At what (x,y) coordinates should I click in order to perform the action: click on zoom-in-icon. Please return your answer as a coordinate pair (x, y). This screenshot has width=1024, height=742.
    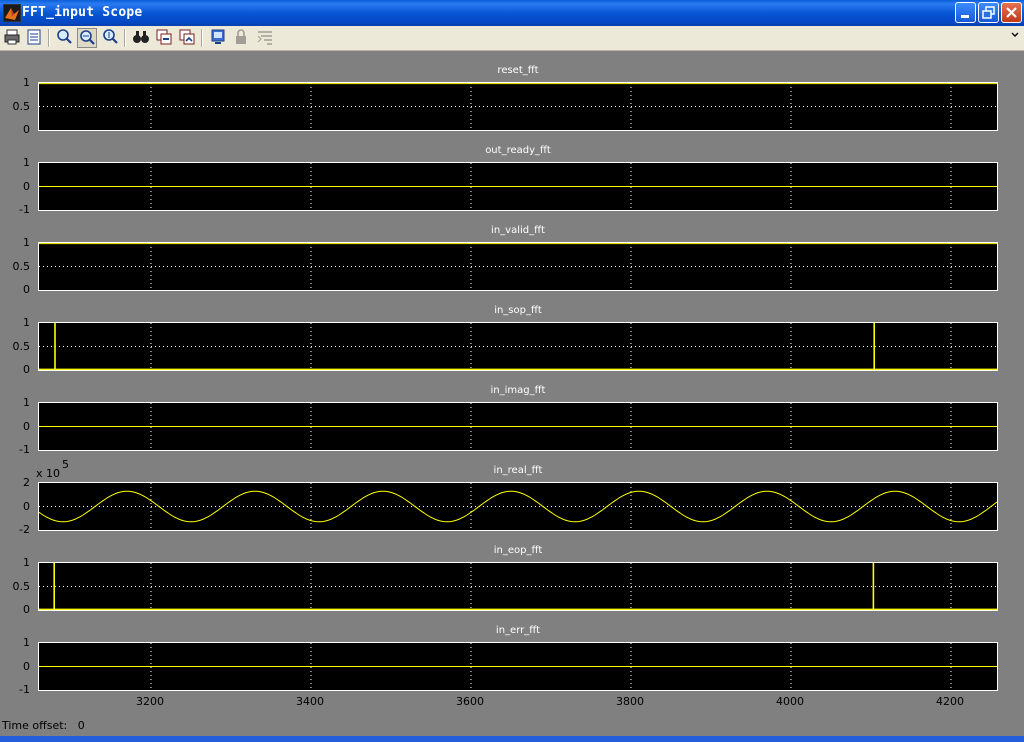
    Looking at the image, I should click on (64, 38).